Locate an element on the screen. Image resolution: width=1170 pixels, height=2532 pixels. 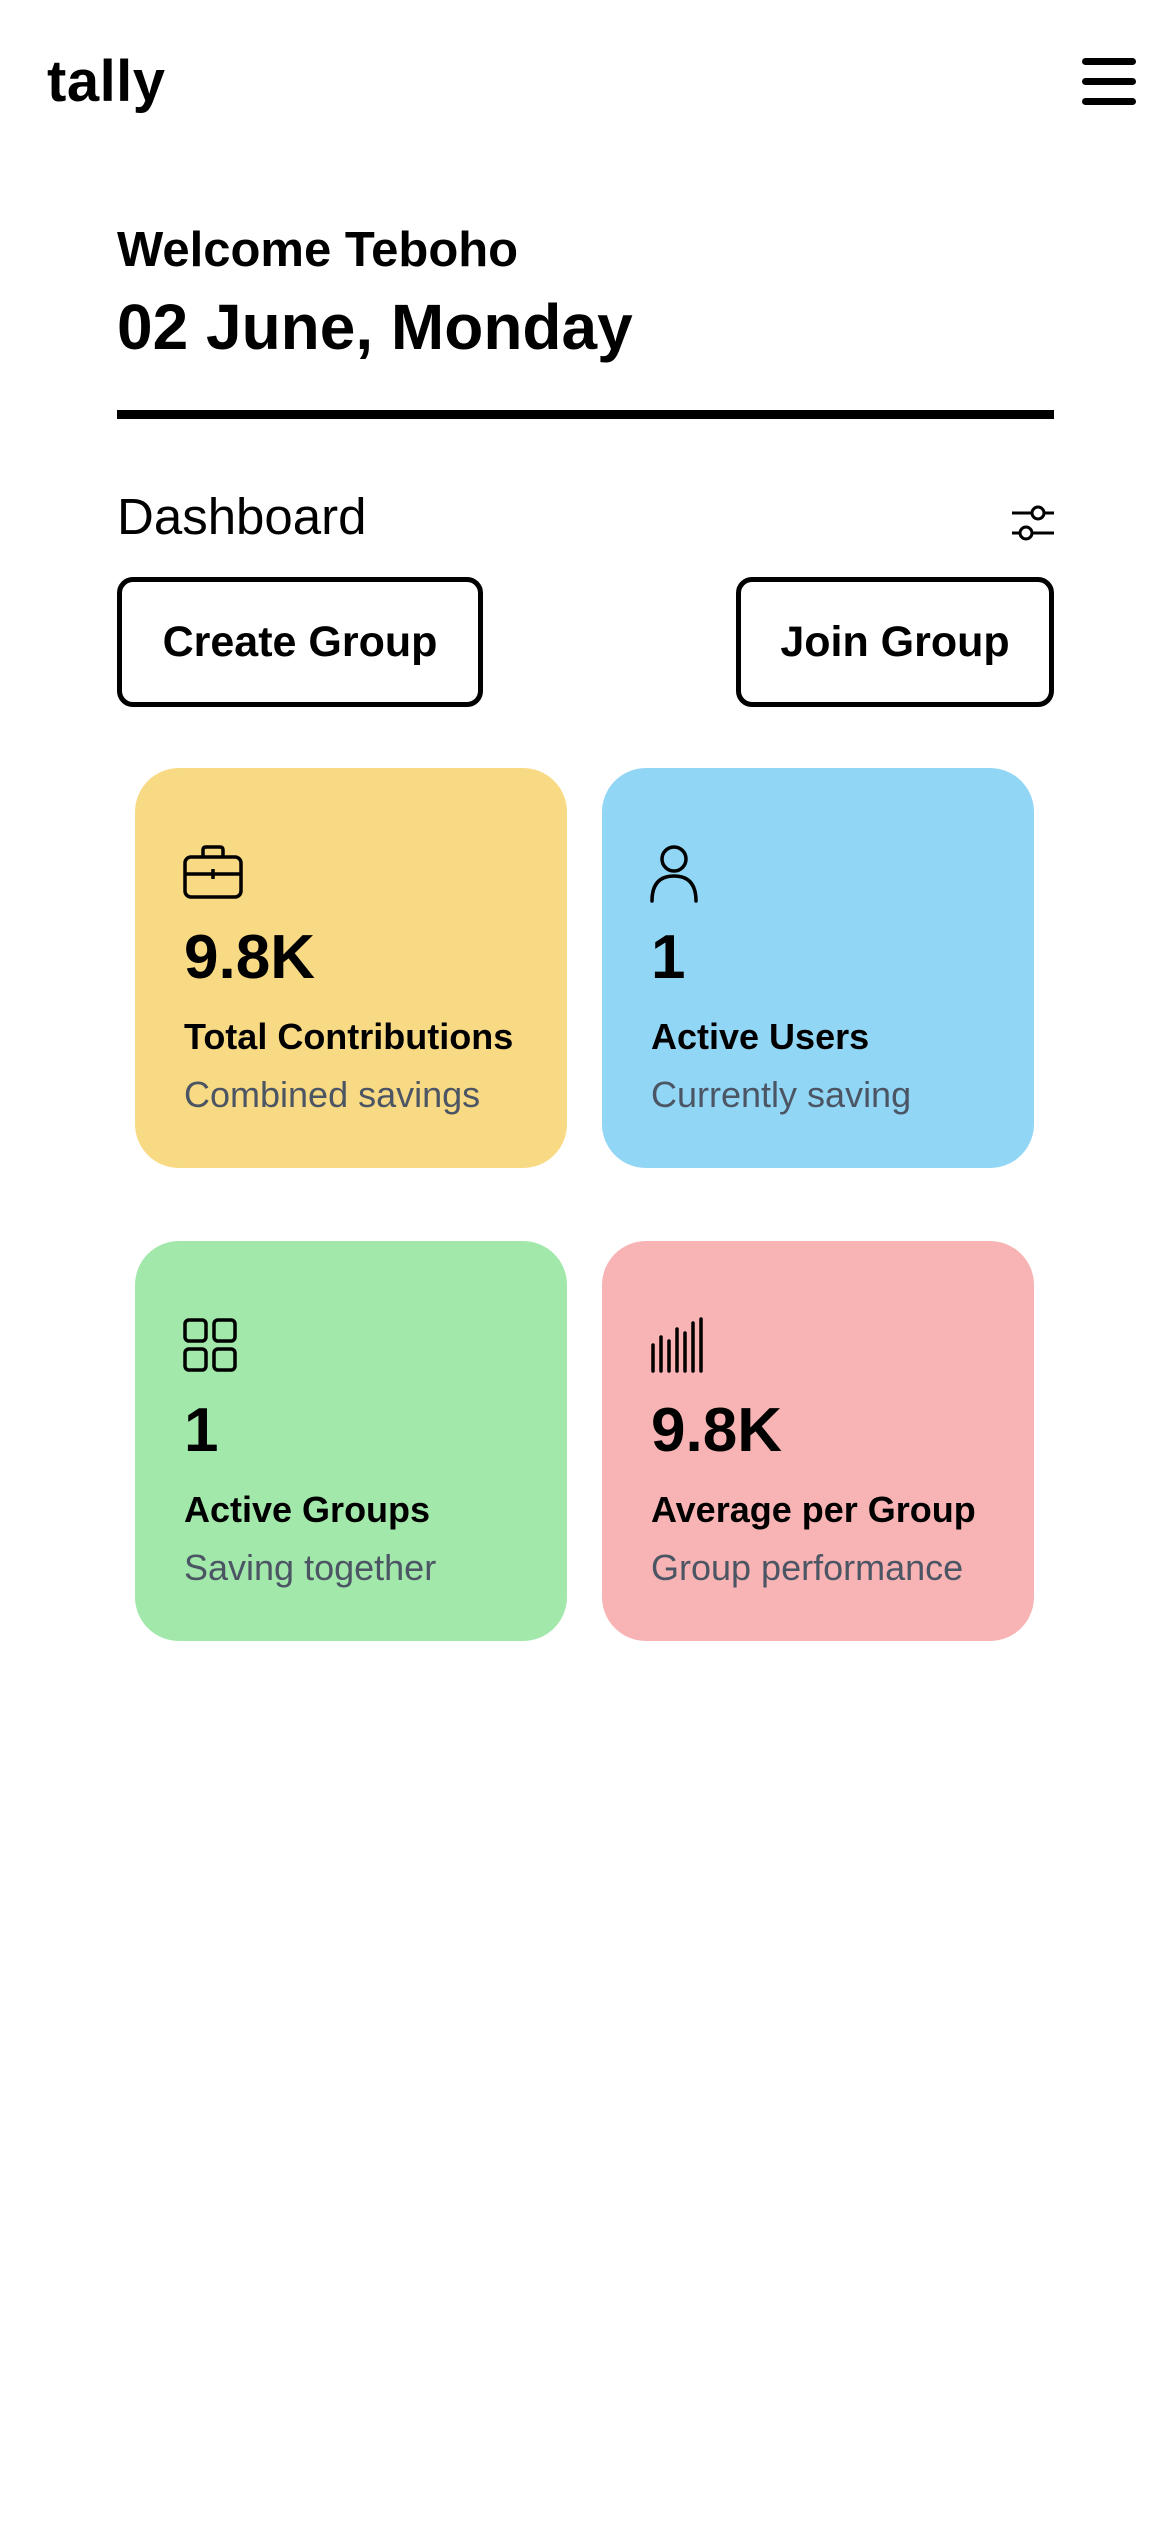
stat-subtext: Combined savings is located at coordinates (332, 1094).